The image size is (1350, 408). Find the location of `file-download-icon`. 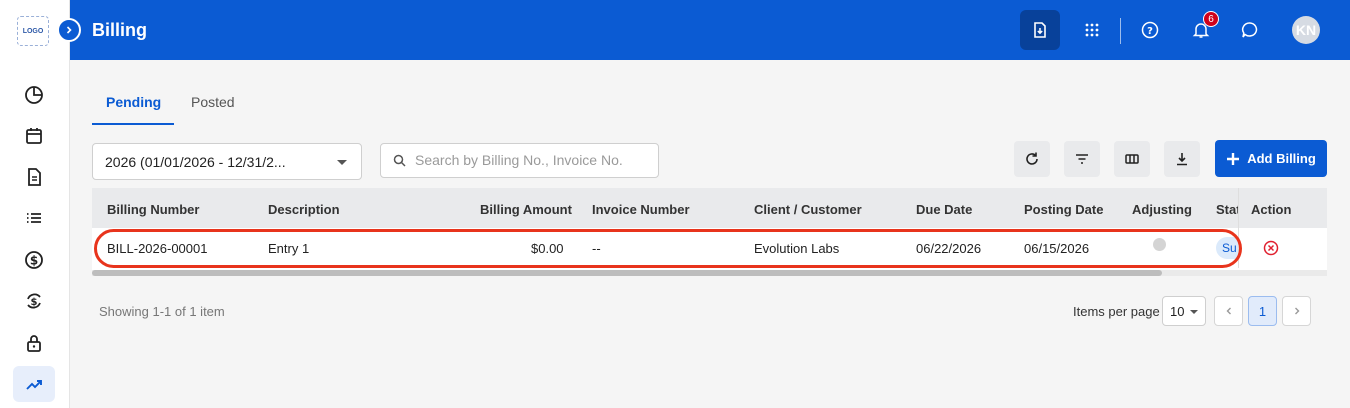

file-download-icon is located at coordinates (1040, 30).